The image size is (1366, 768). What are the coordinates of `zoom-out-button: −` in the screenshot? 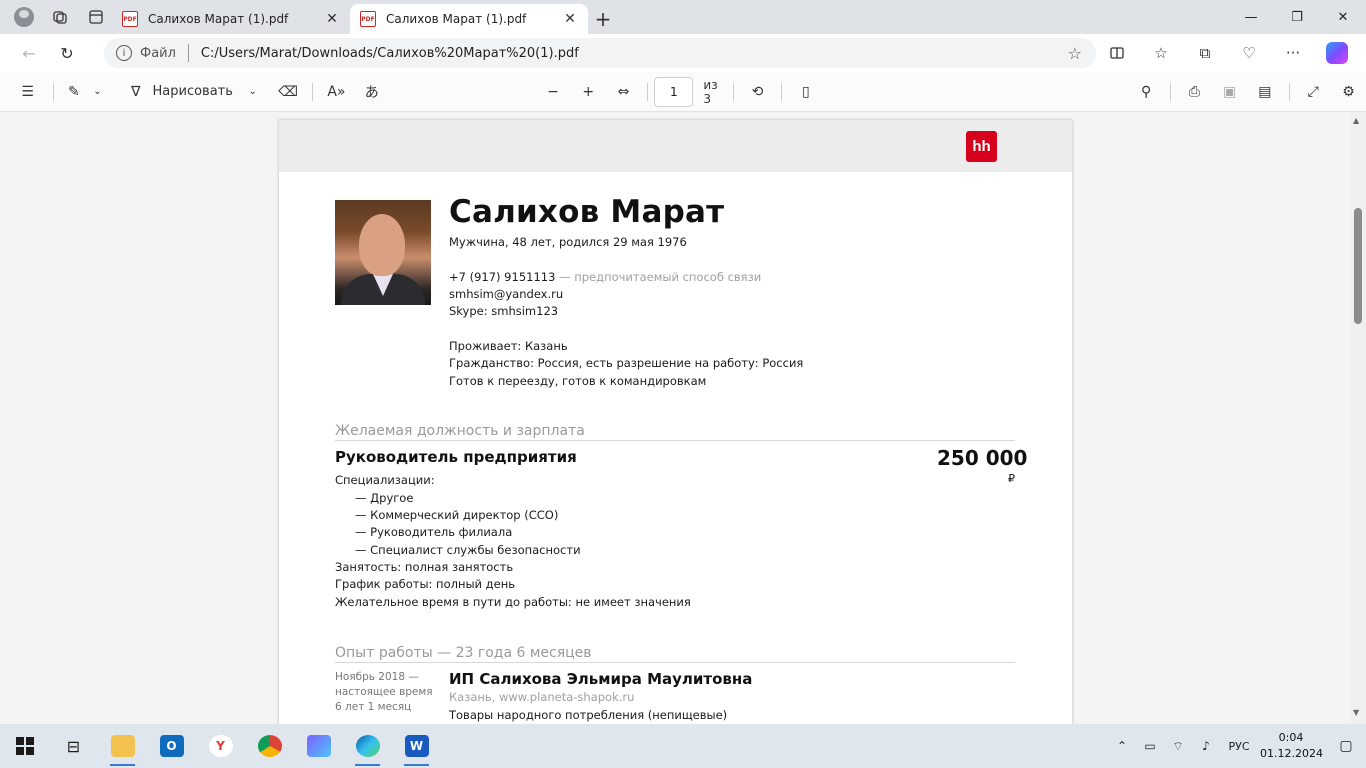 It's located at (552, 92).